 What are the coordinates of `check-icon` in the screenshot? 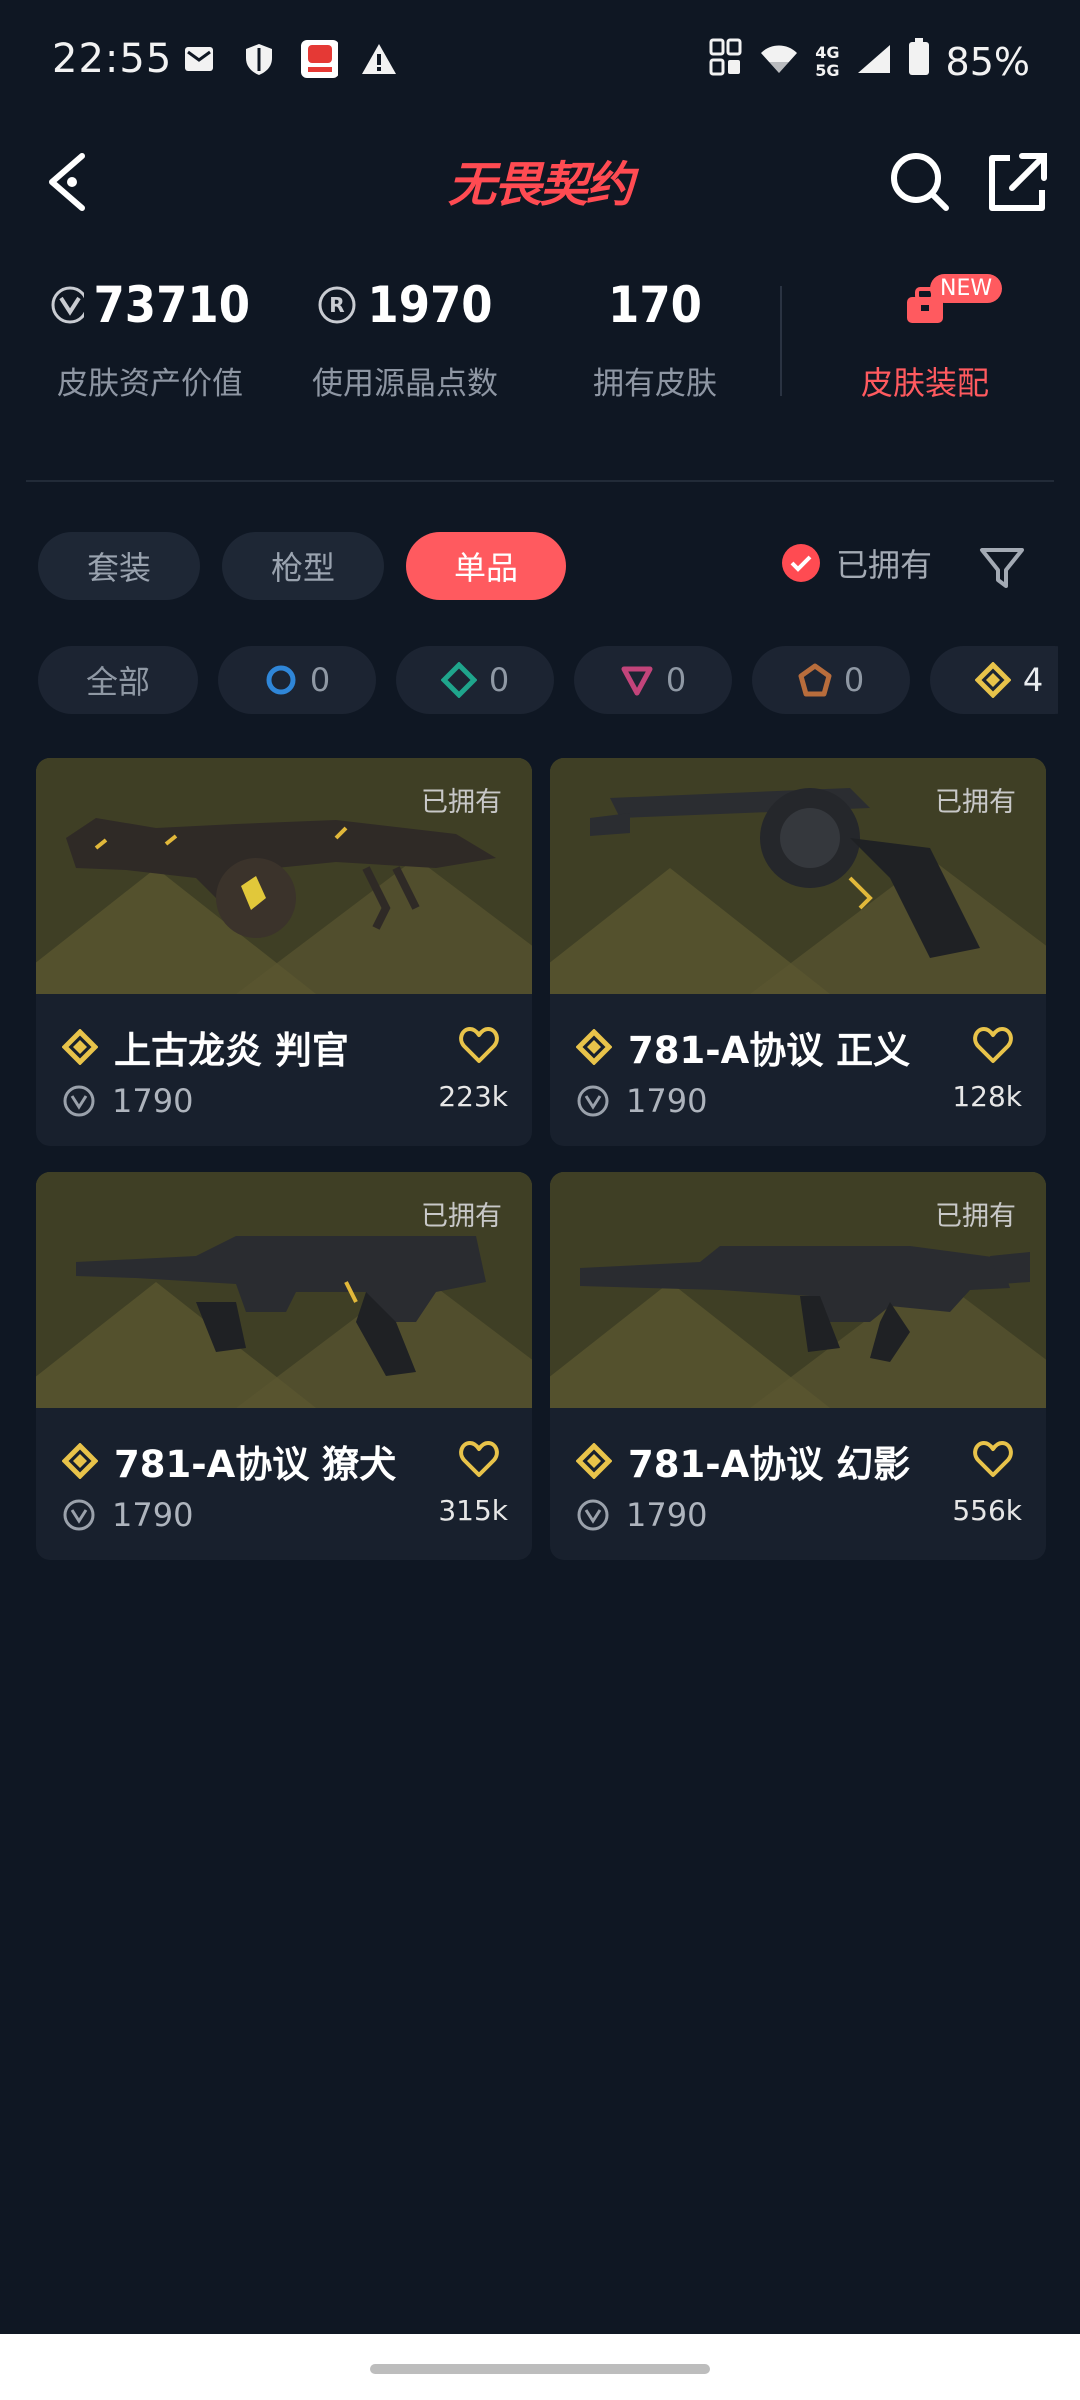 It's located at (801, 563).